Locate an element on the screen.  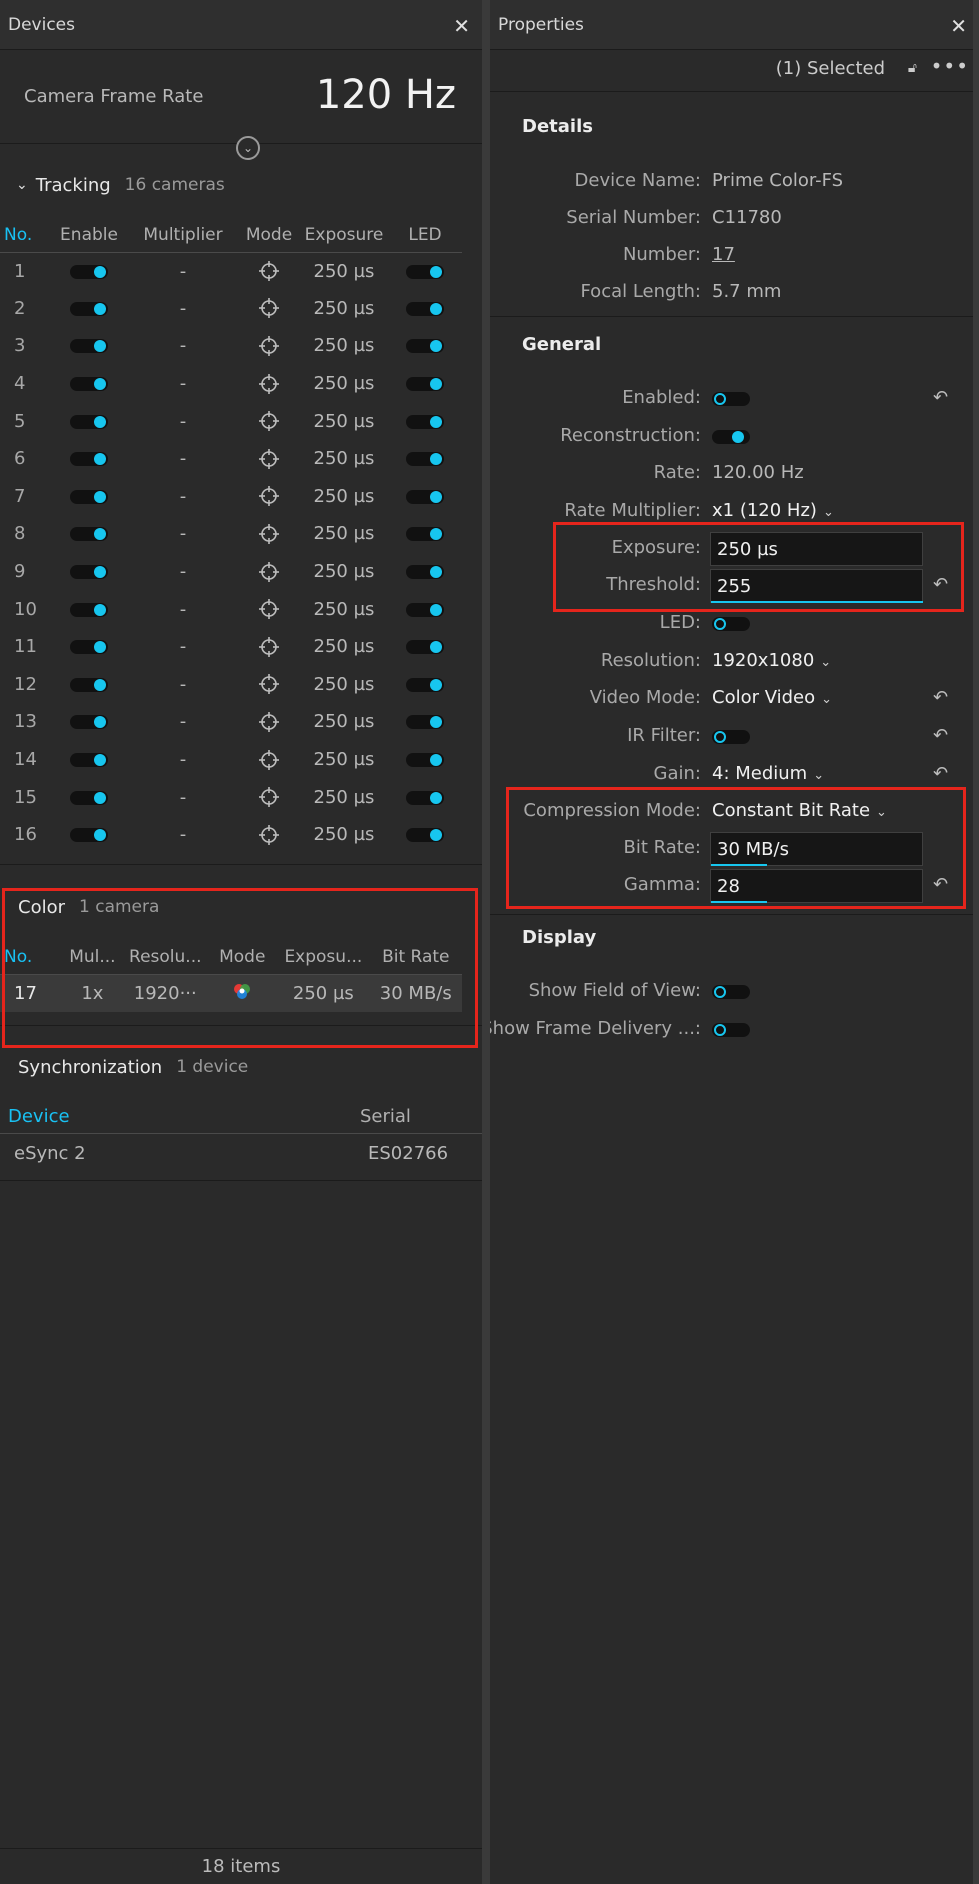
reconstruction-toggle is located at coordinates (731, 437).